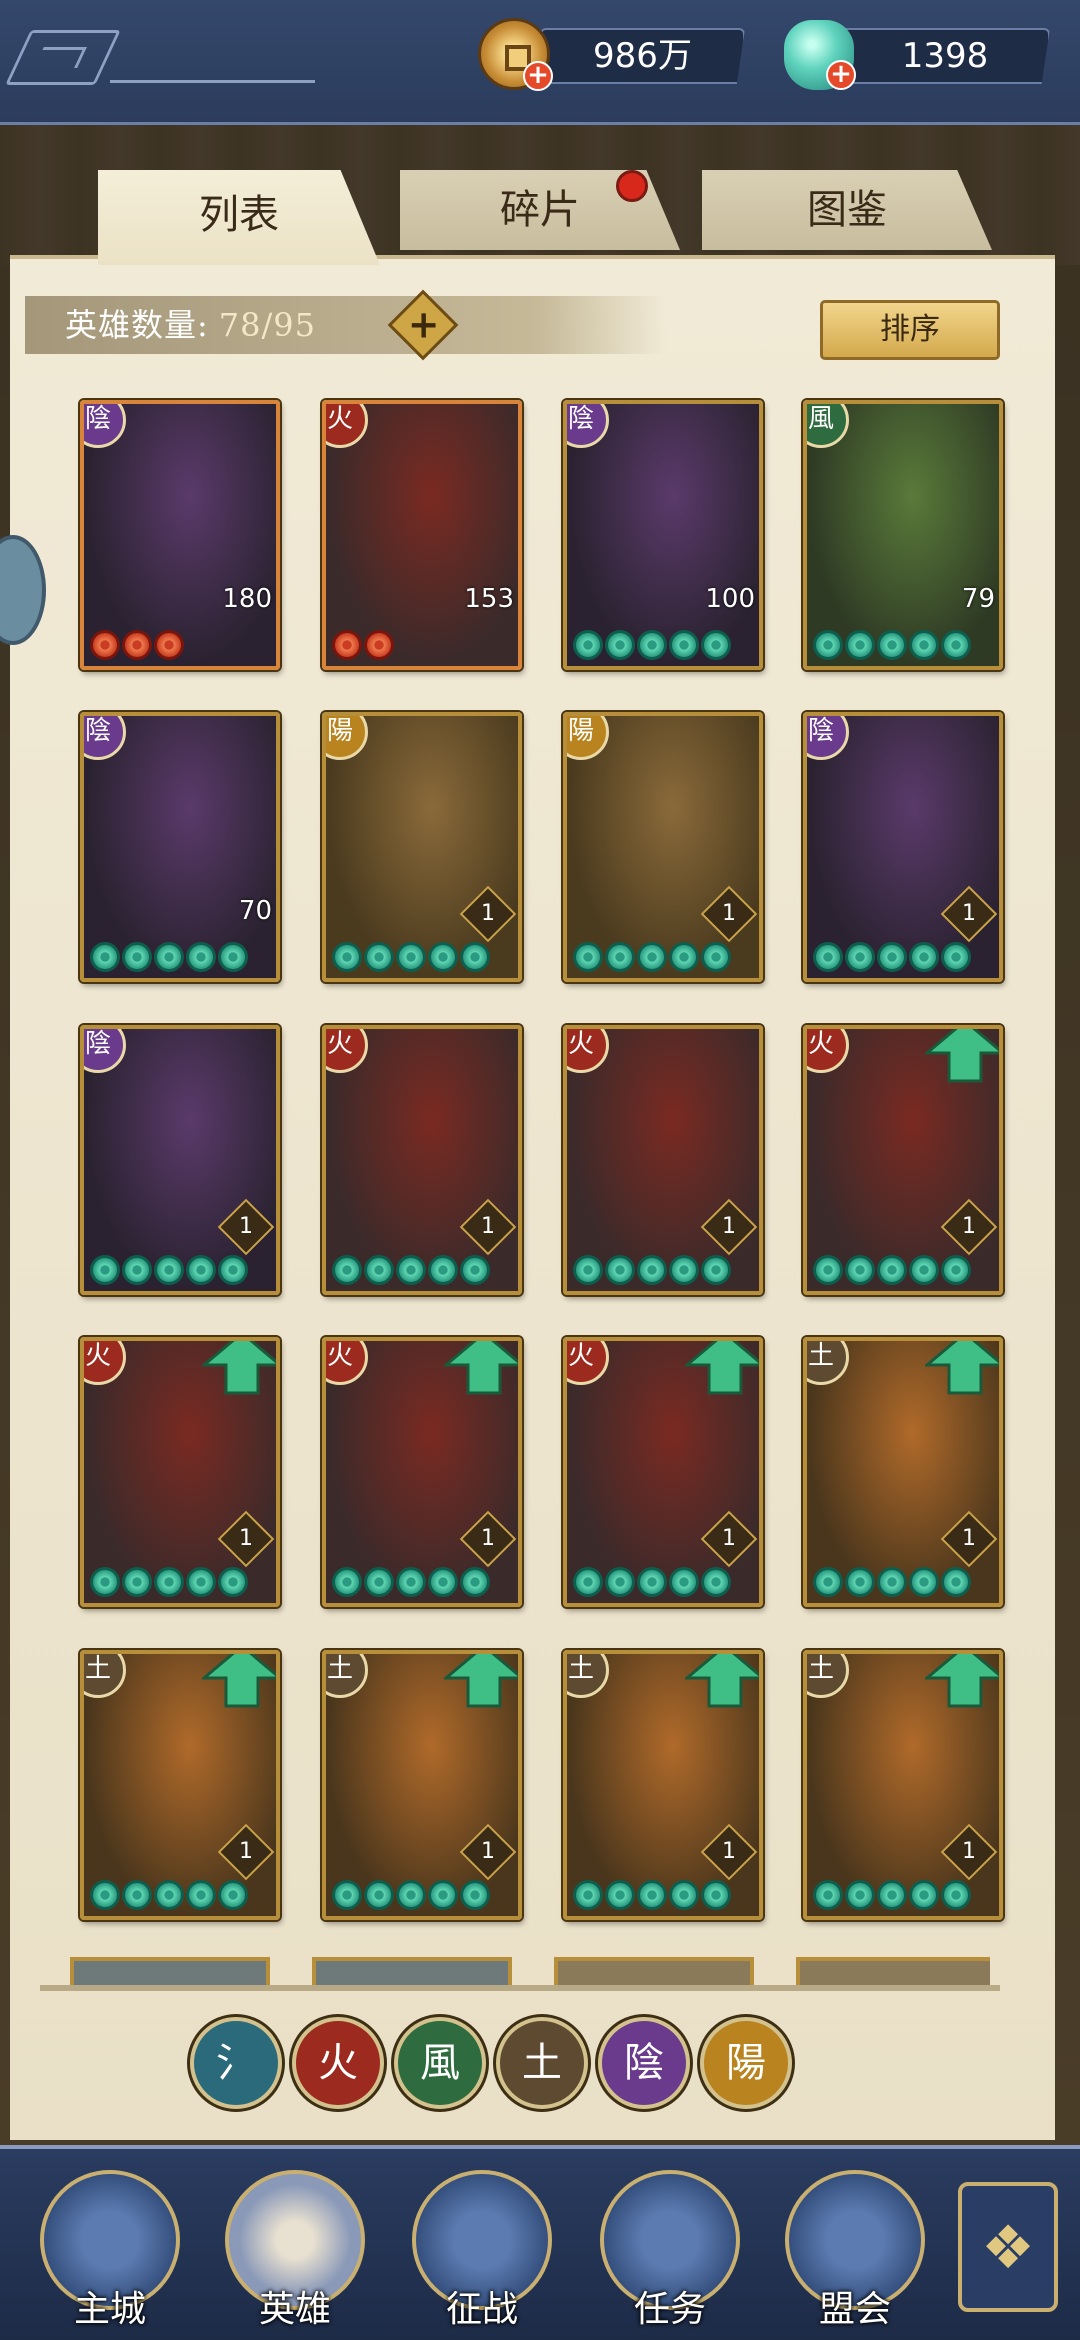 The image size is (1080, 2340). What do you see at coordinates (110, 2250) in the screenshot?
I see `nav-city: 主城` at bounding box center [110, 2250].